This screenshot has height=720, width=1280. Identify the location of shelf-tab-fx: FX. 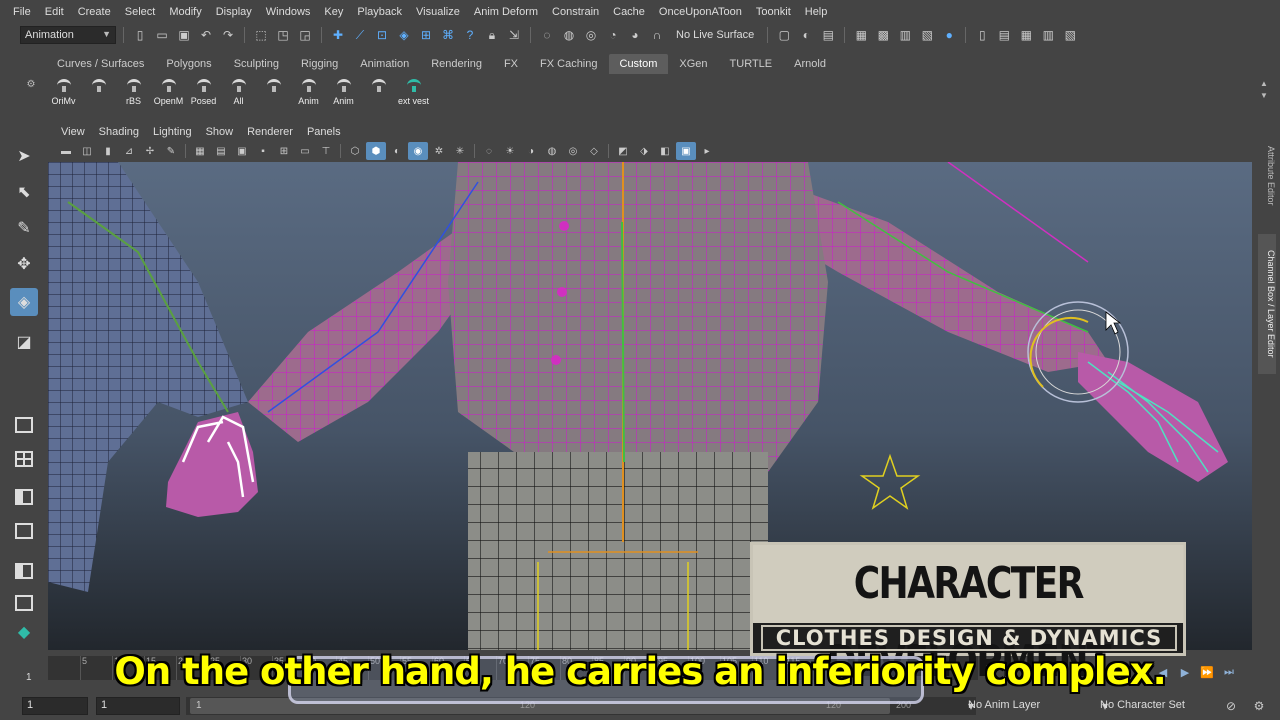
(511, 64).